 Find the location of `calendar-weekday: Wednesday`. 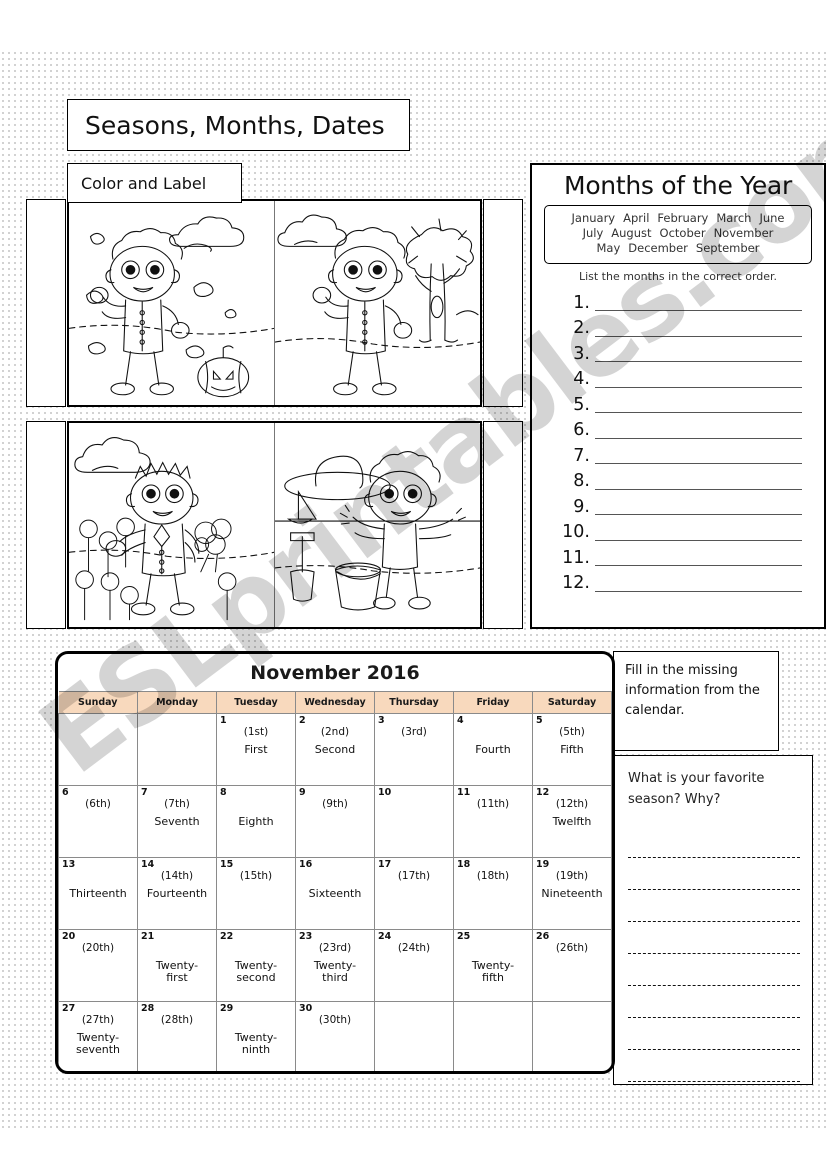

calendar-weekday: Wednesday is located at coordinates (335, 702).